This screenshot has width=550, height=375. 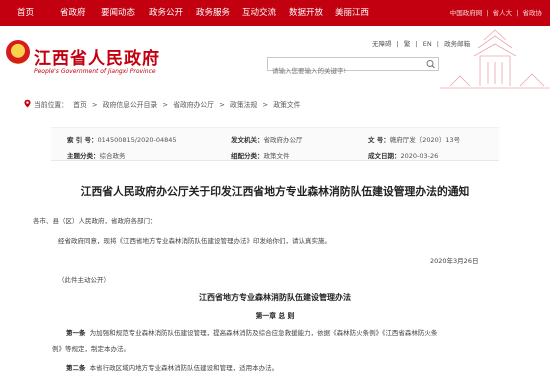 What do you see at coordinates (379, 140) in the screenshot?
I see `document-number-label: 文 号：` at bounding box center [379, 140].